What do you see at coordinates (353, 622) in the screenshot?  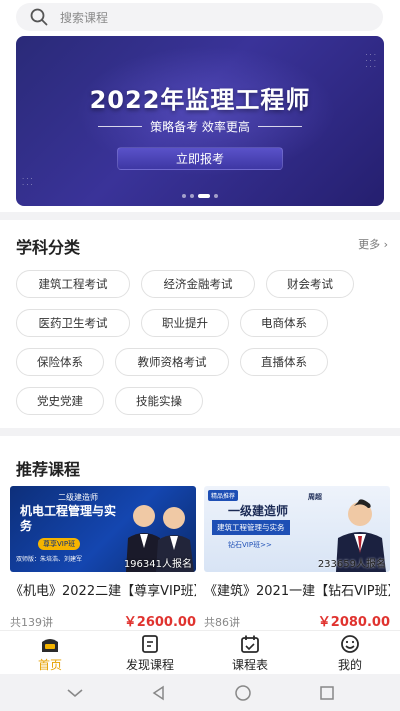 I see `course-price: ￥2080.00` at bounding box center [353, 622].